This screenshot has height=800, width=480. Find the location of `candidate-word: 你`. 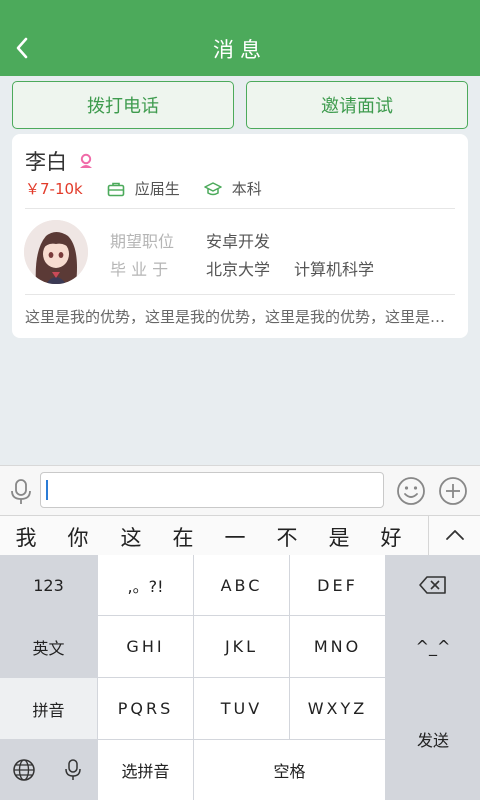

candidate-word: 你 is located at coordinates (78, 537).